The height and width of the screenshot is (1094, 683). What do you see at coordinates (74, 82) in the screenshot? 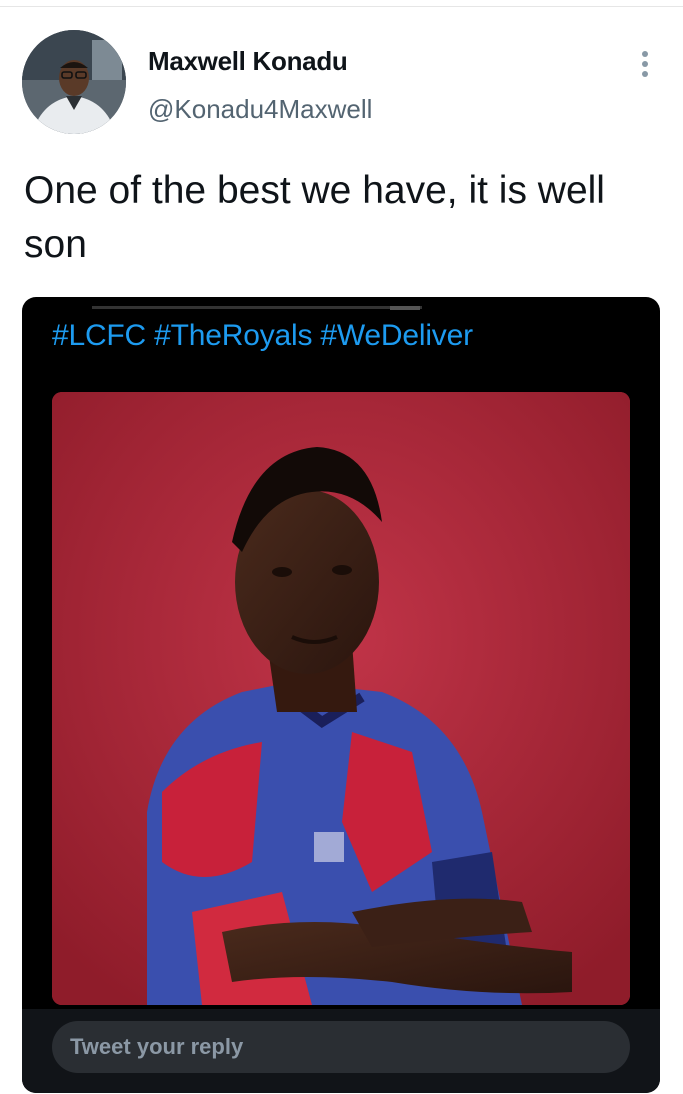
I see `avatar` at bounding box center [74, 82].